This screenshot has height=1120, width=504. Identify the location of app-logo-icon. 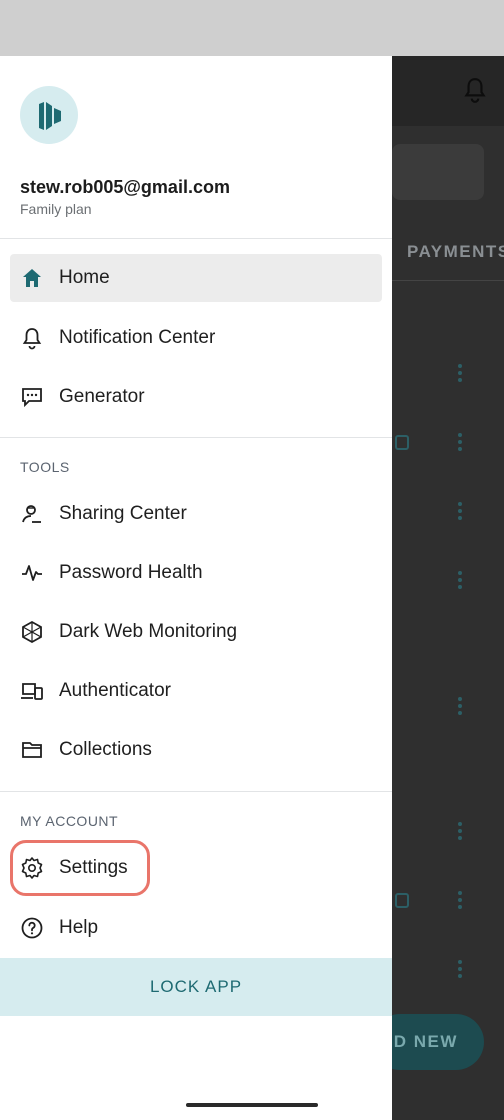
(50, 116).